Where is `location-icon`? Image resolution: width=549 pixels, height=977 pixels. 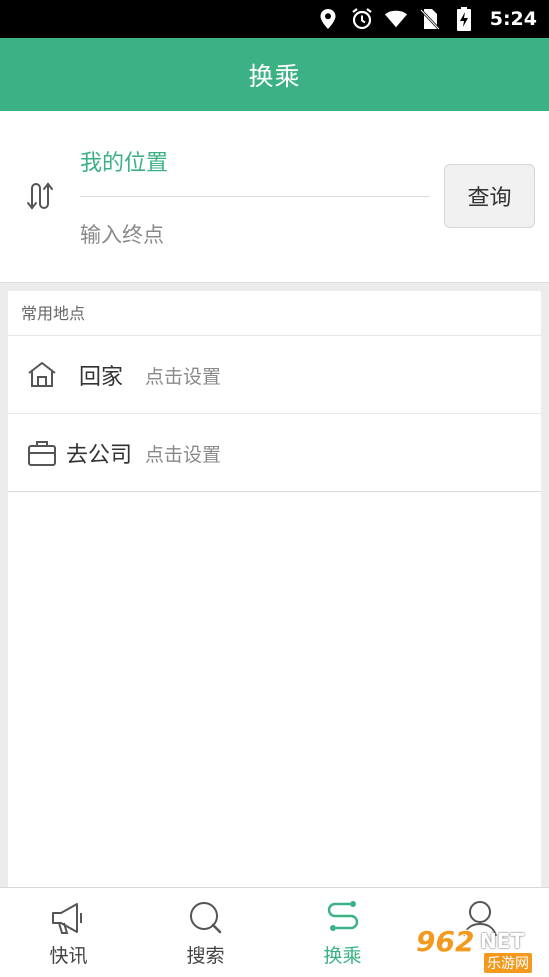
location-icon is located at coordinates (328, 19).